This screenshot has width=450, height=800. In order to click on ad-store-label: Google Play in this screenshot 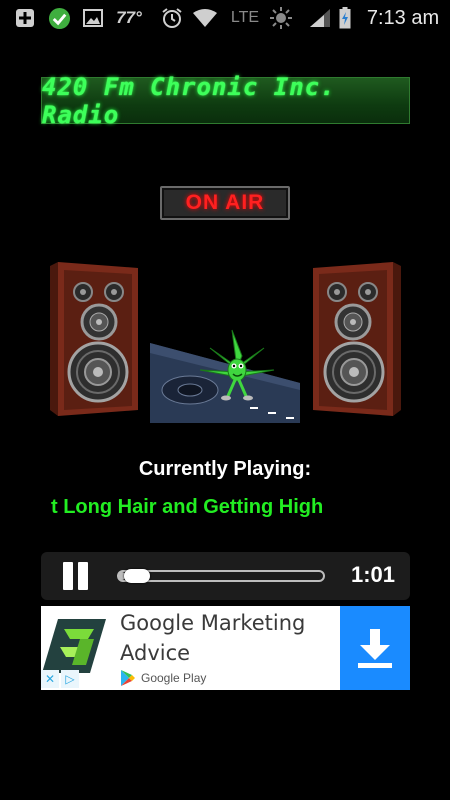, I will do `click(174, 678)`.